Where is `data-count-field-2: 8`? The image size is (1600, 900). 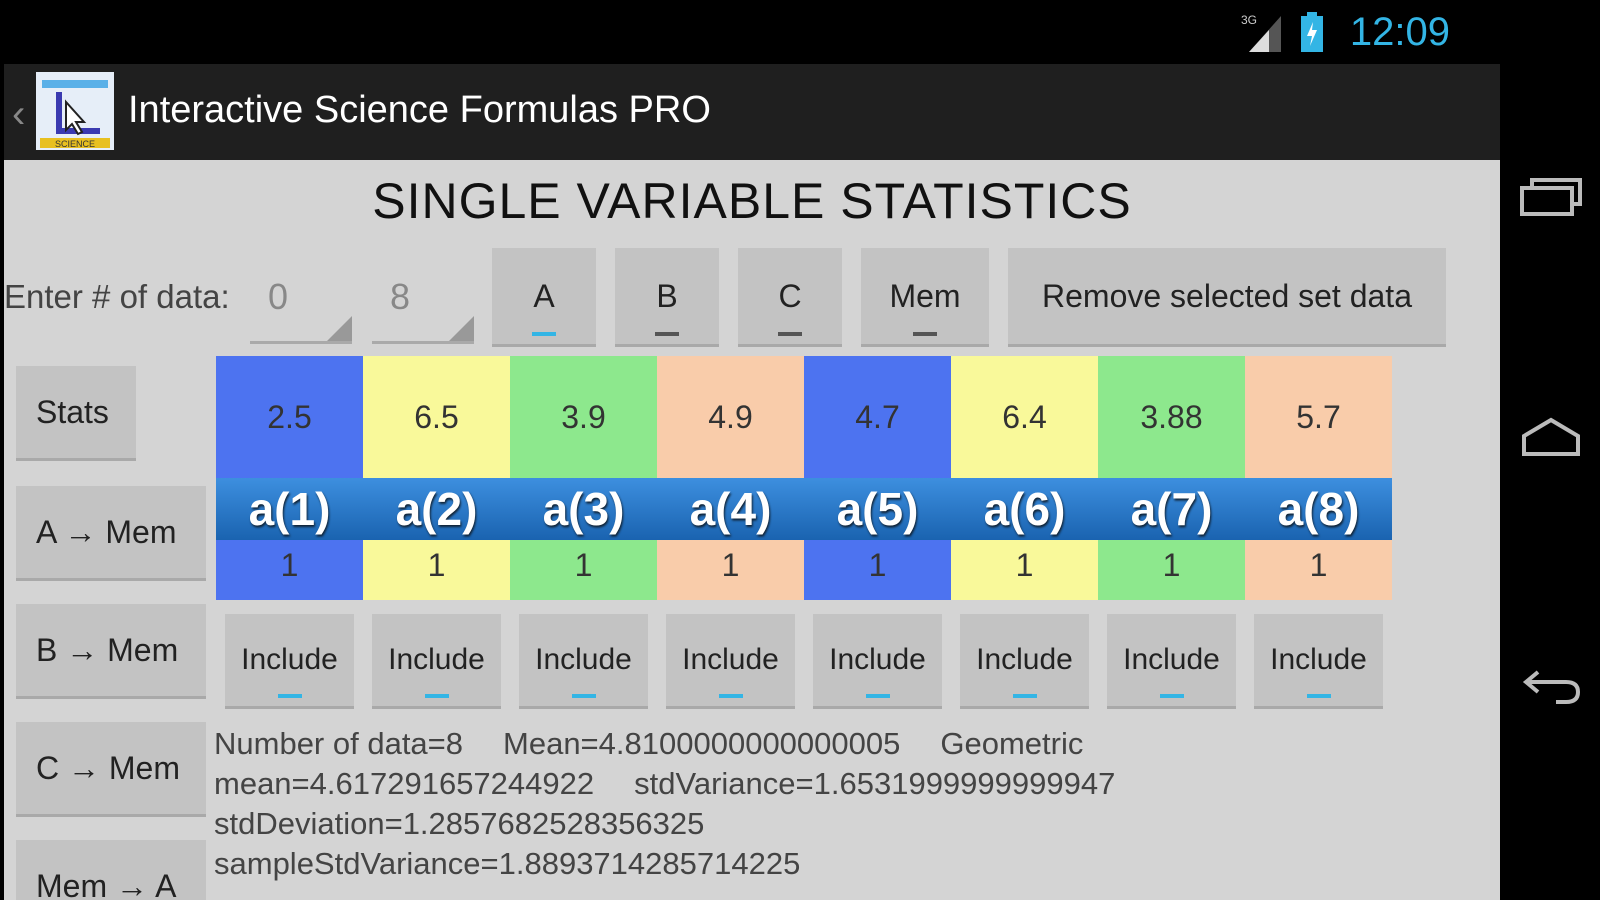
data-count-field-2: 8 is located at coordinates (423, 304).